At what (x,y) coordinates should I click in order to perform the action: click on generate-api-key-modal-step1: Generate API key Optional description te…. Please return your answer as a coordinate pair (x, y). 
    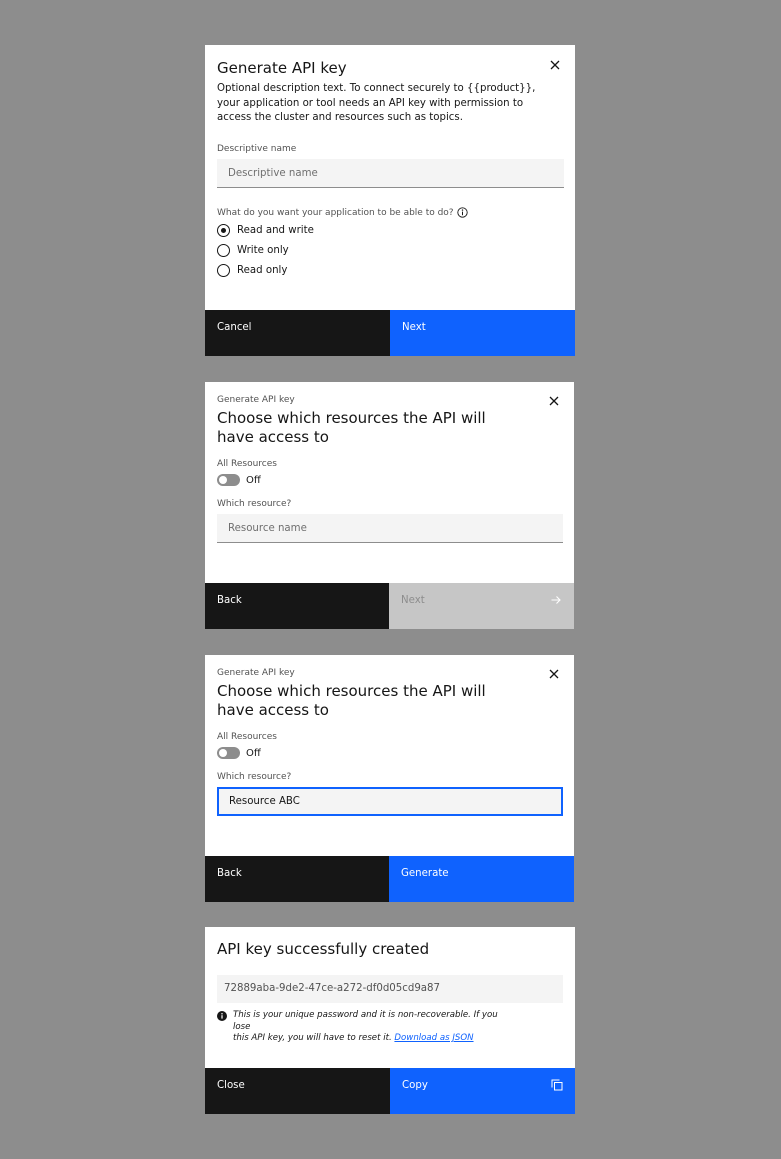
    Looking at the image, I should click on (390, 200).